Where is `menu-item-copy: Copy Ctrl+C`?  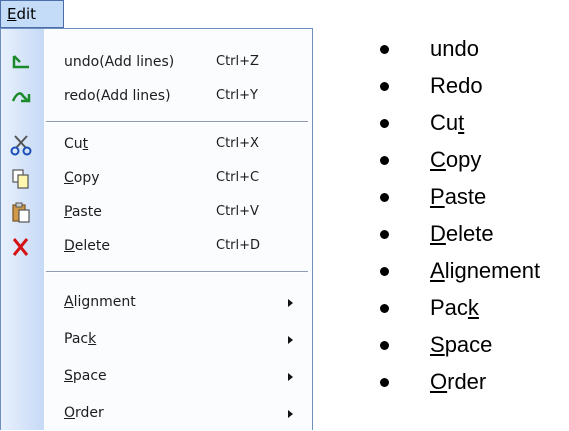 menu-item-copy: Copy Ctrl+C is located at coordinates (156, 179).